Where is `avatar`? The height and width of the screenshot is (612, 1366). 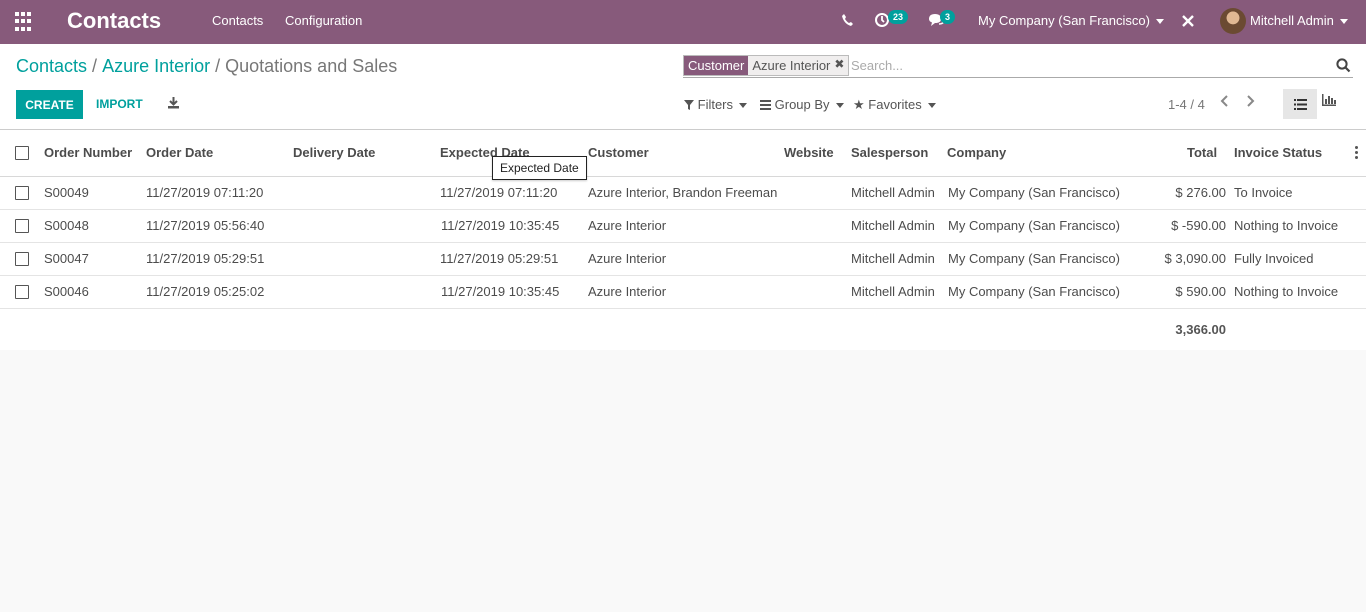
avatar is located at coordinates (1233, 21).